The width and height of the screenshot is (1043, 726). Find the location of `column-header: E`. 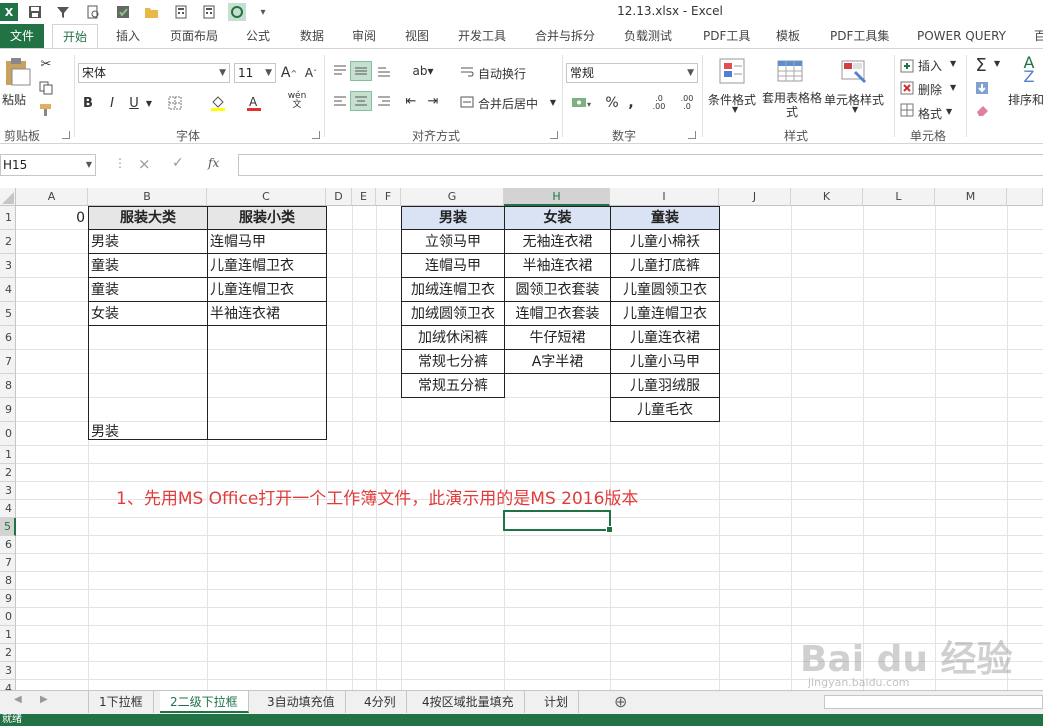

column-header: E is located at coordinates (364, 197).